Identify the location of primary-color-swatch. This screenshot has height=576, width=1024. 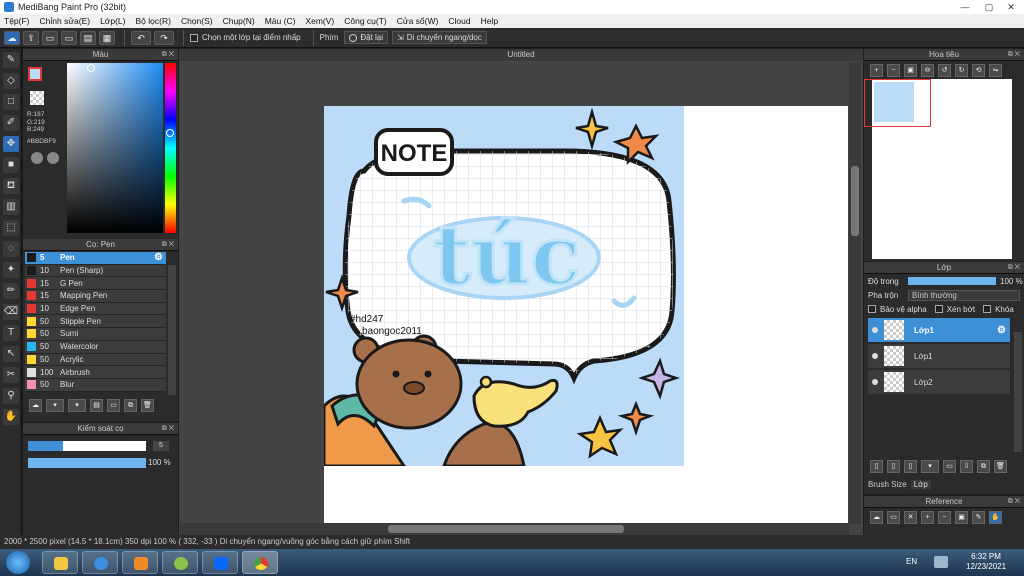
(35, 74).